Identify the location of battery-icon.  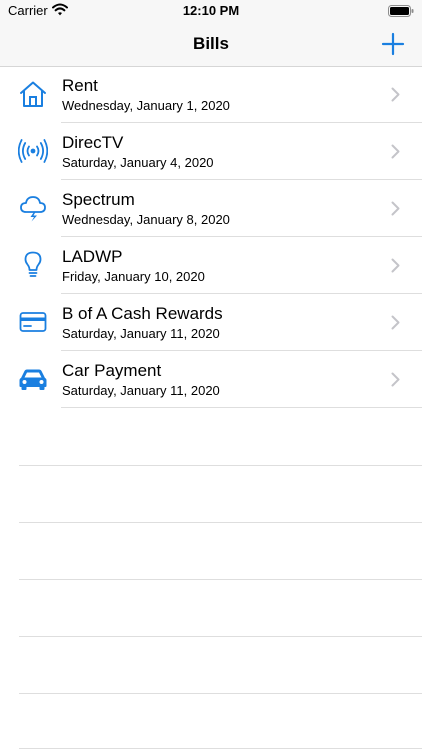
(401, 11).